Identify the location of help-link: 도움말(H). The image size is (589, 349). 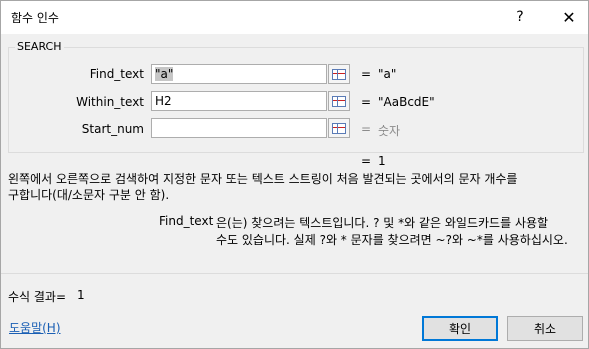
(35, 327).